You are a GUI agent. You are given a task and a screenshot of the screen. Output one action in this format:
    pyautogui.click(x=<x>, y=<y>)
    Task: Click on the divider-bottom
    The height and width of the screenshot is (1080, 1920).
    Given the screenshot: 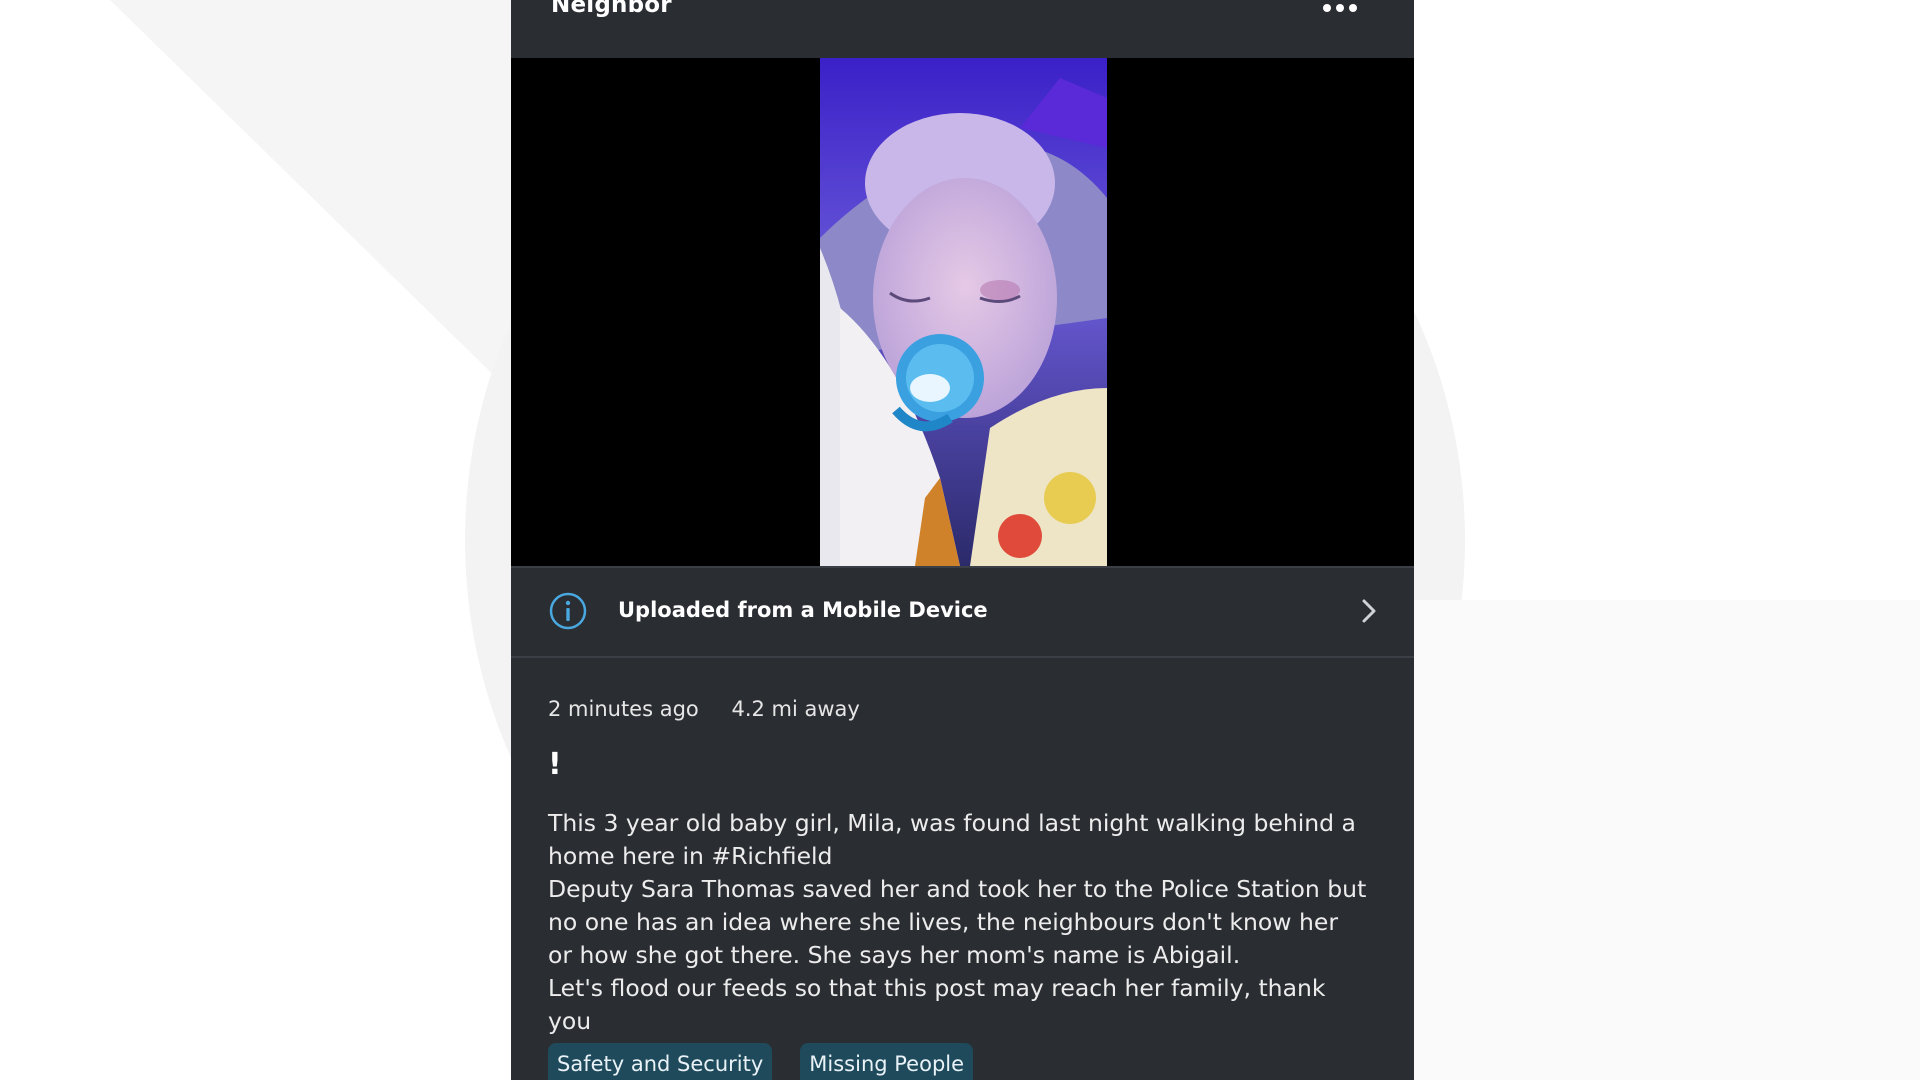 What is the action you would take?
    pyautogui.click(x=962, y=657)
    